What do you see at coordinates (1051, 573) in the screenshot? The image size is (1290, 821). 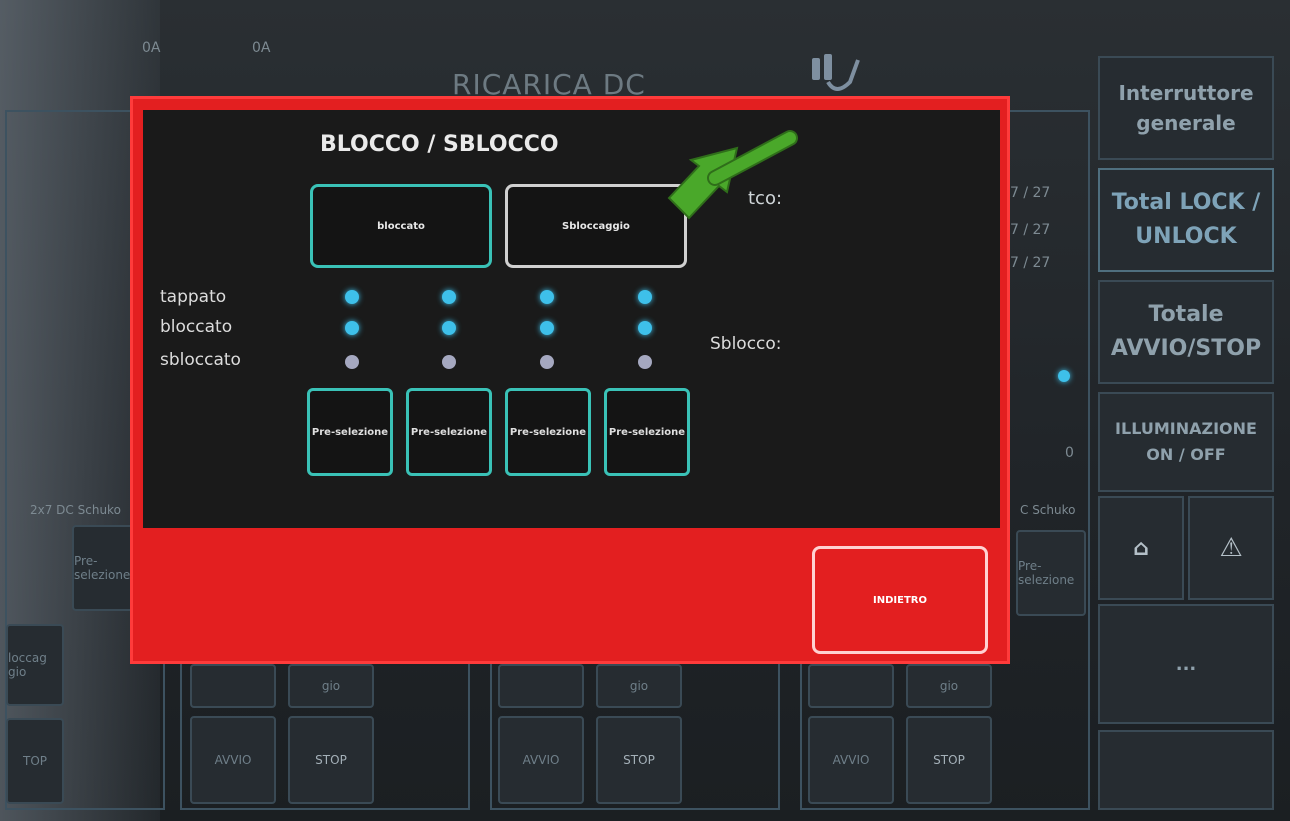 I see `bg-preselect-button-4: Pre-selezione` at bounding box center [1051, 573].